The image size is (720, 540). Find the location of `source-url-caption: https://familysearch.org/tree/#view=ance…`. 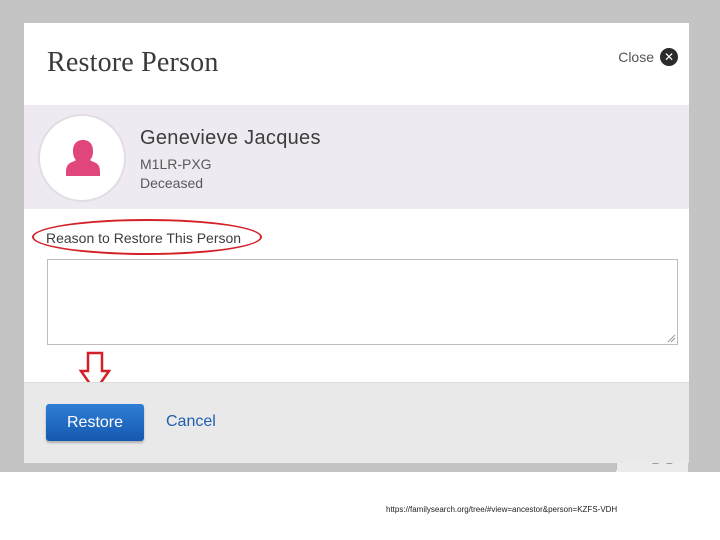

source-url-caption: https://familysearch.org/tree/#view=ance… is located at coordinates (502, 509).